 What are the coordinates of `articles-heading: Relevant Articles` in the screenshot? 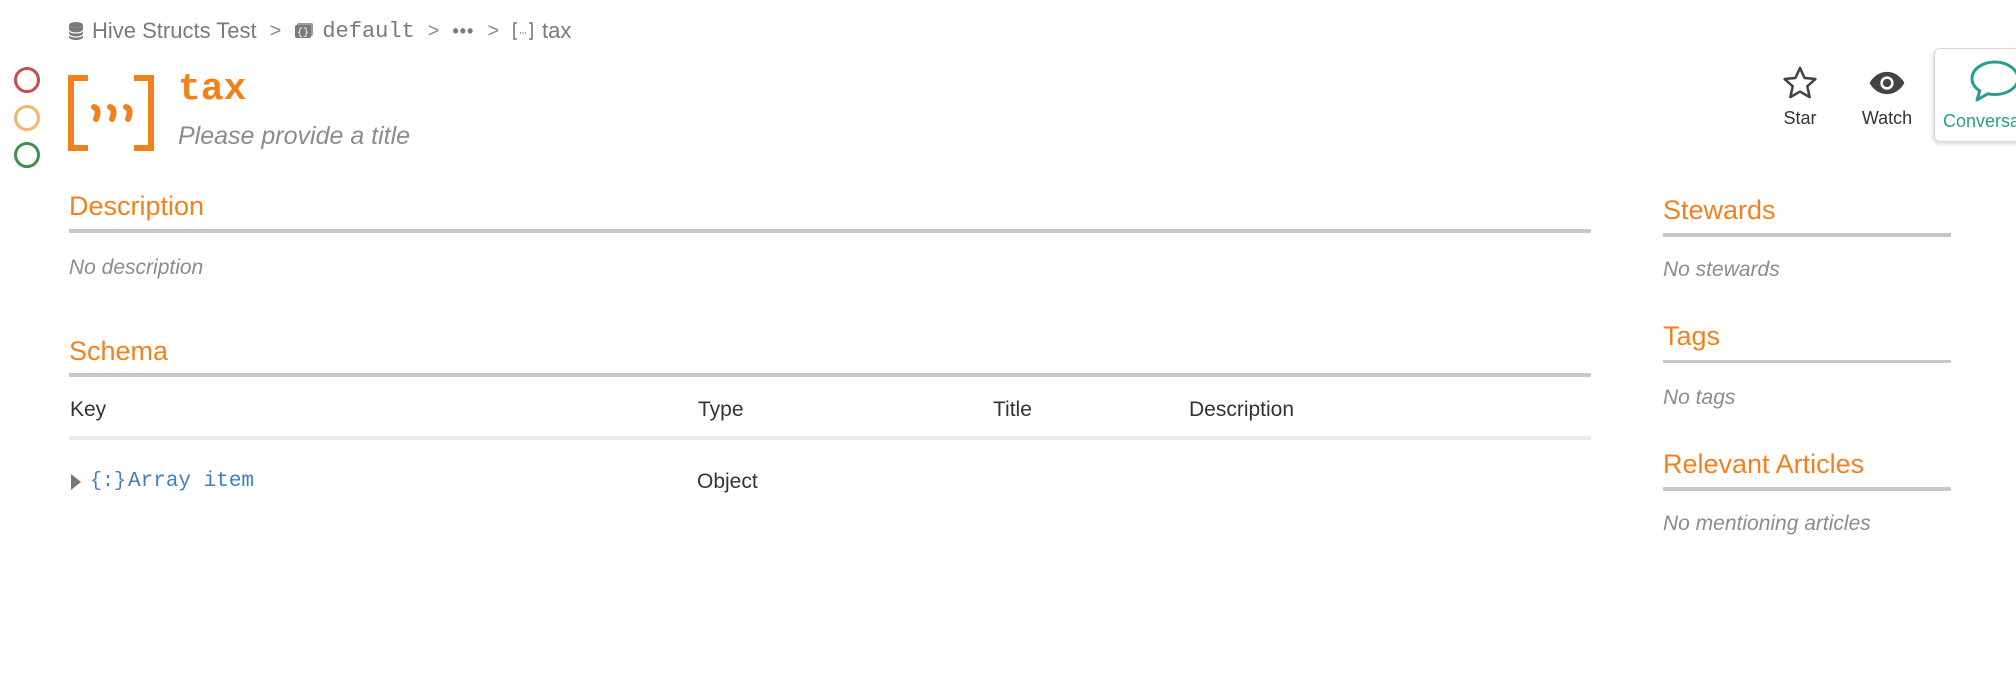 It's located at (1764, 464).